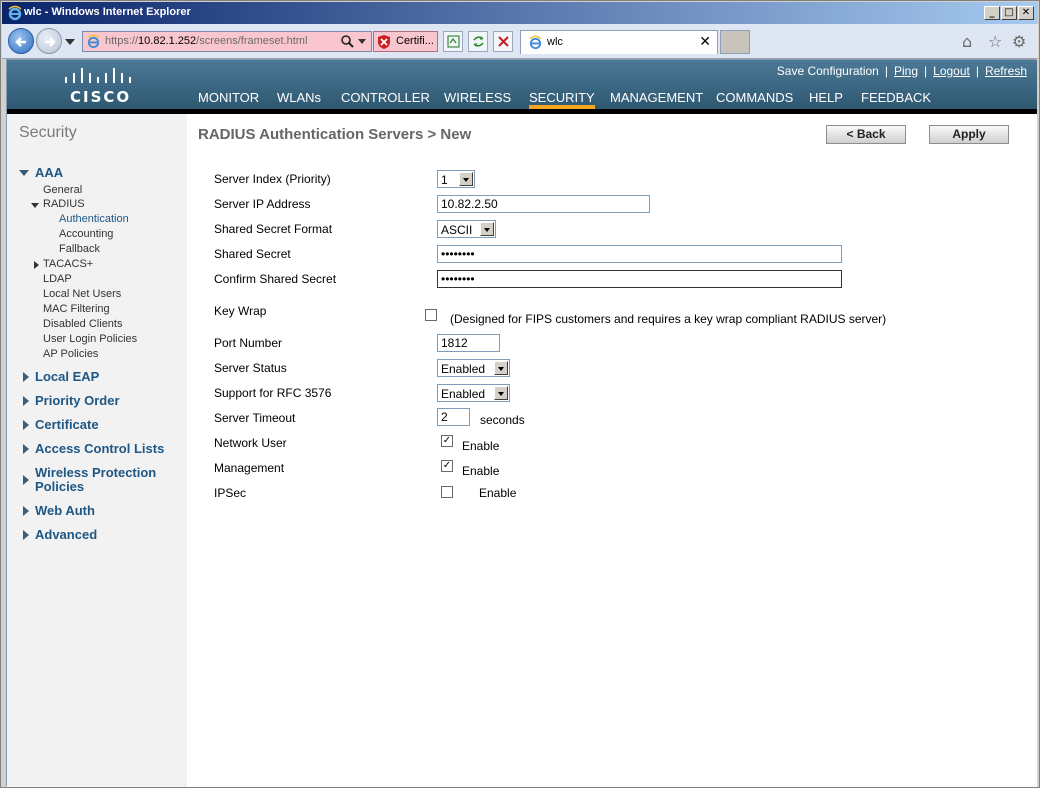 This screenshot has height=788, width=1040. What do you see at coordinates (250, 443) in the screenshot?
I see `network-user-label: Network User` at bounding box center [250, 443].